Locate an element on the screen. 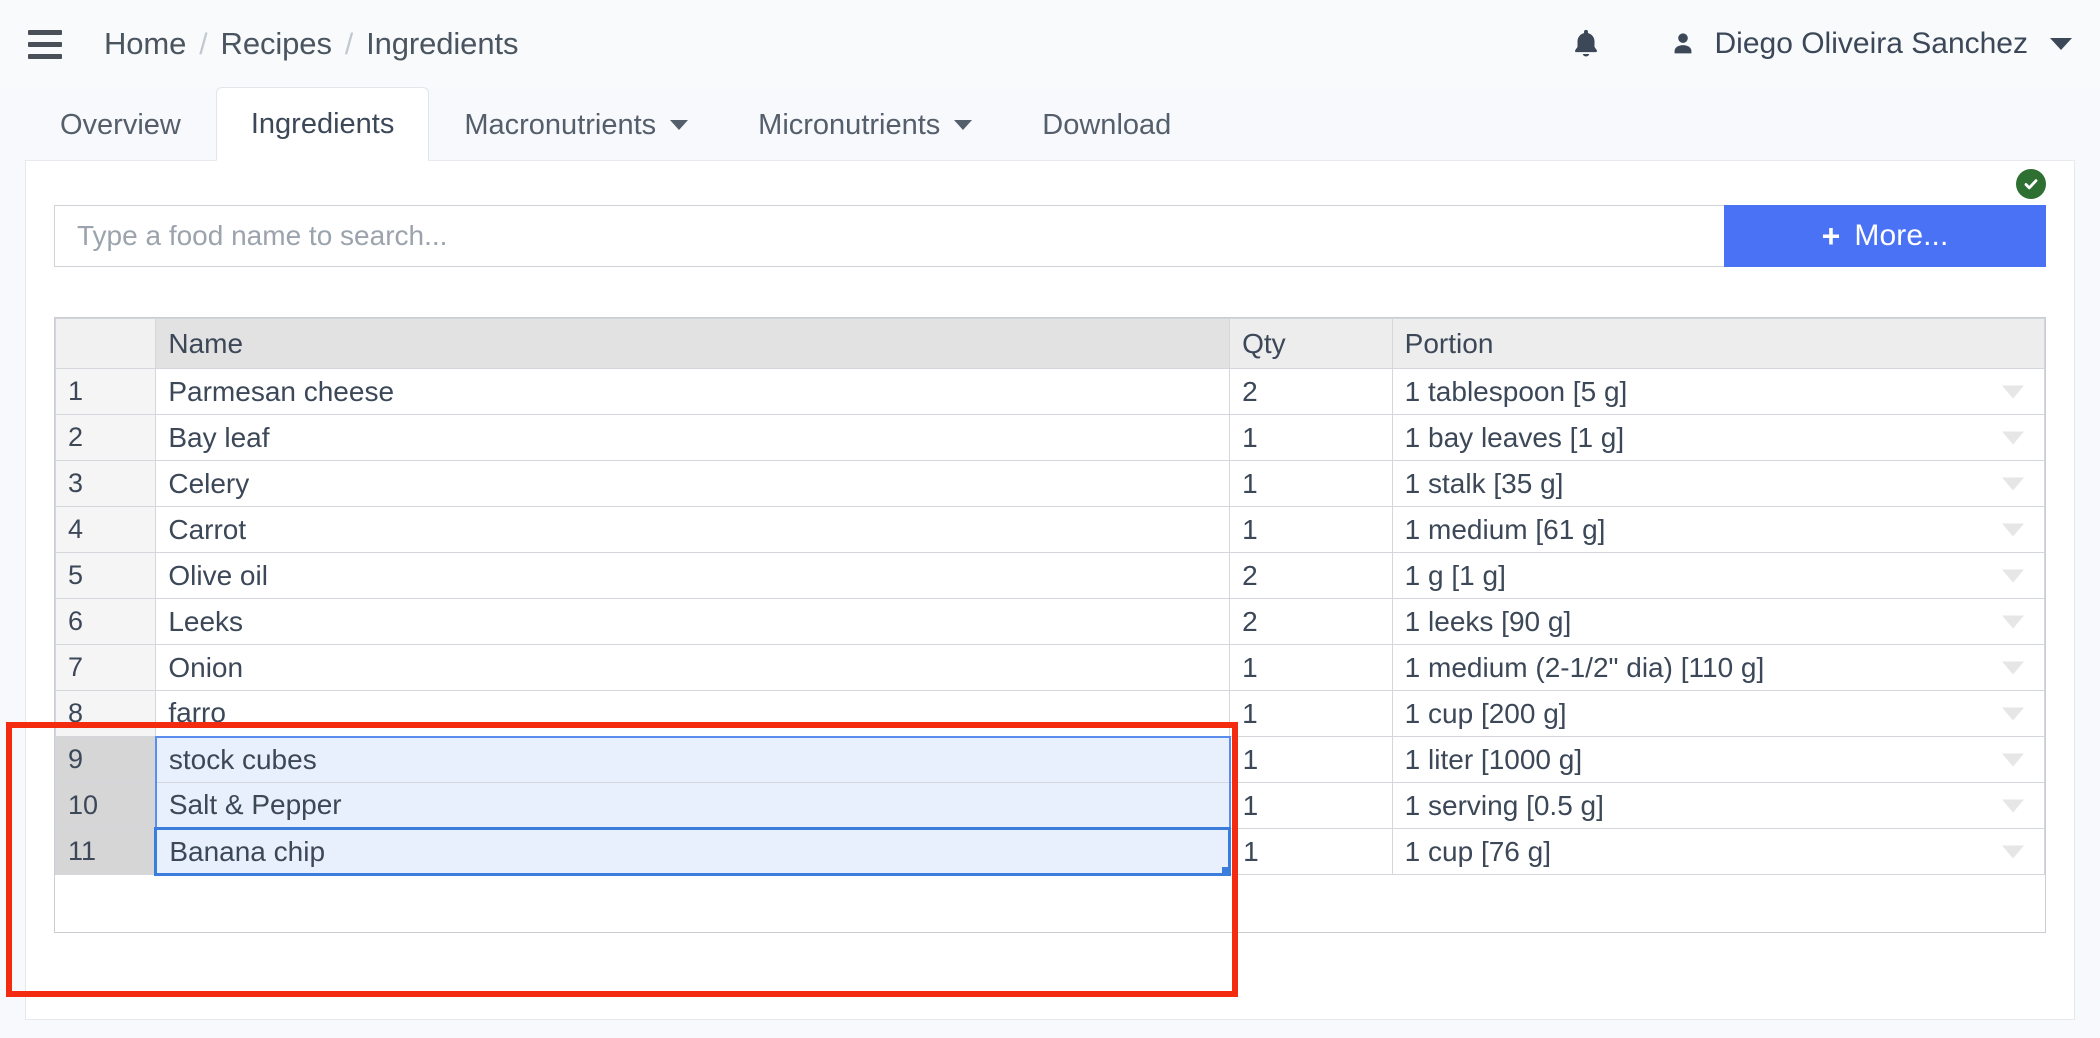 The image size is (2100, 1038). portion-cell: 1 cup [200 g] is located at coordinates (1718, 713).